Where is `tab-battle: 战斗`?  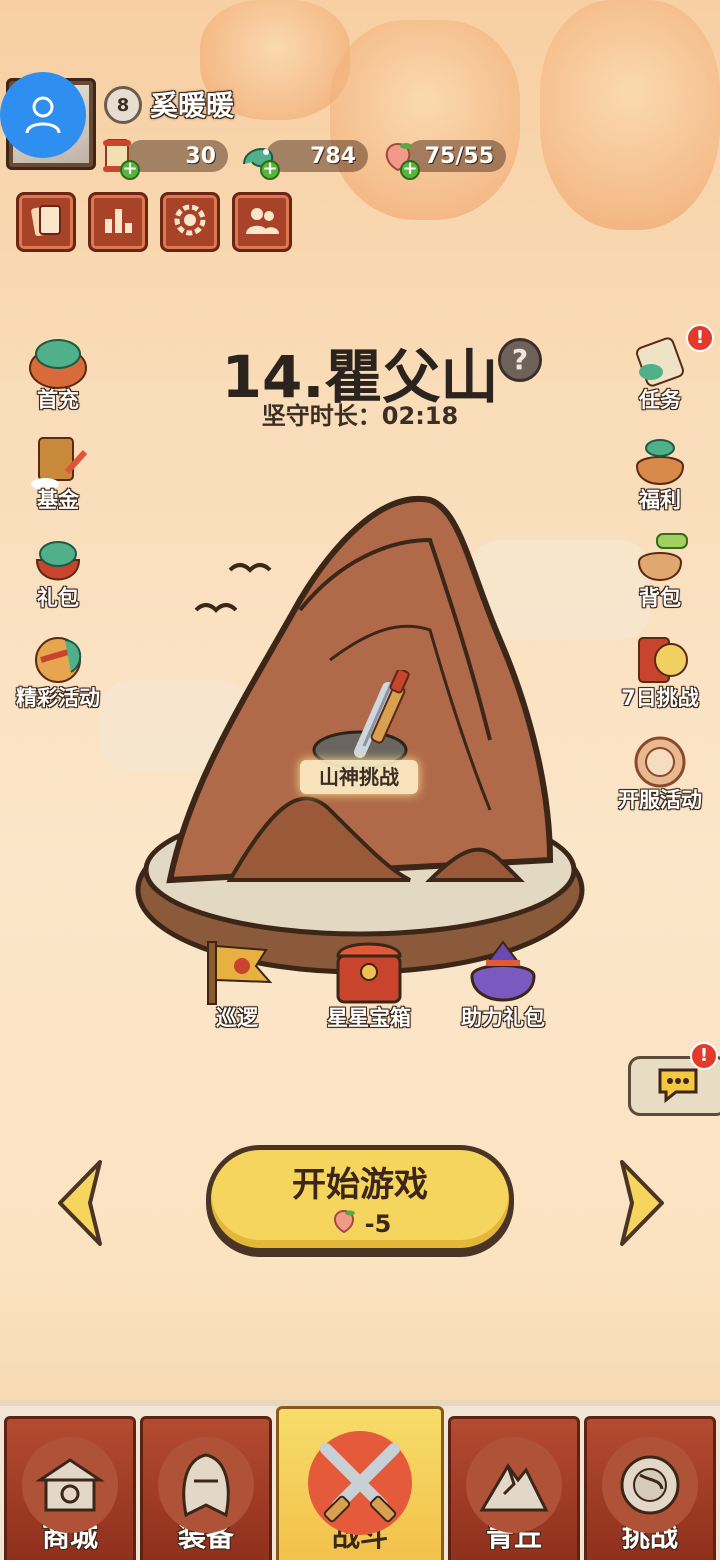 tab-battle: 战斗 is located at coordinates (360, 1483).